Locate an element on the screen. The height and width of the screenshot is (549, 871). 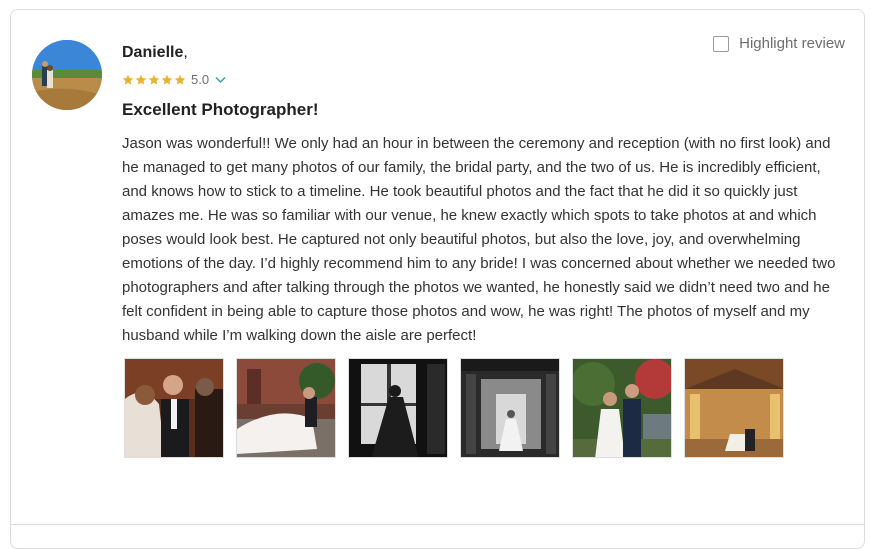
card-divider is located at coordinates (437, 524).